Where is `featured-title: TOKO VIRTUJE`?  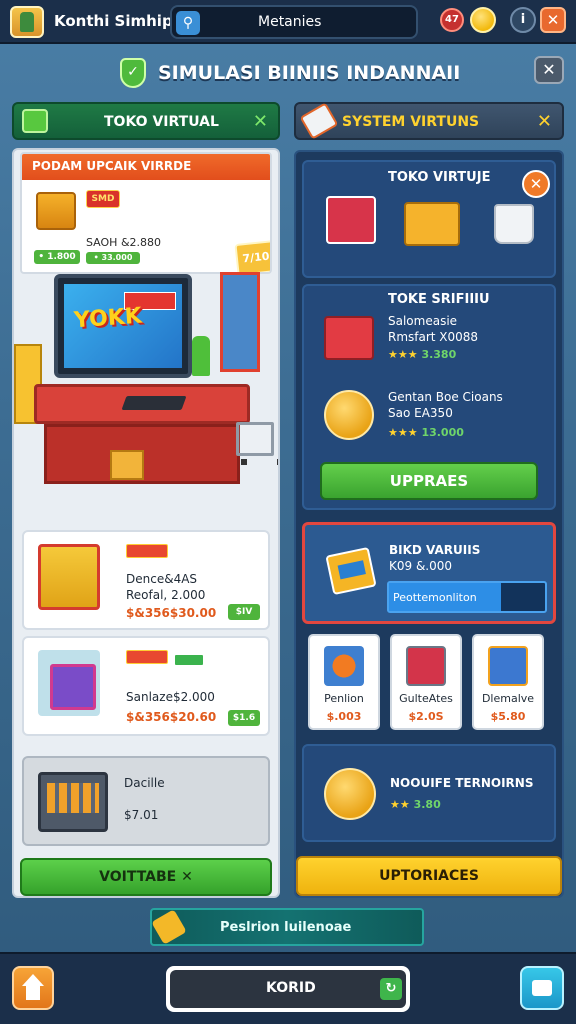
featured-title: TOKO VIRTUJE is located at coordinates (439, 177).